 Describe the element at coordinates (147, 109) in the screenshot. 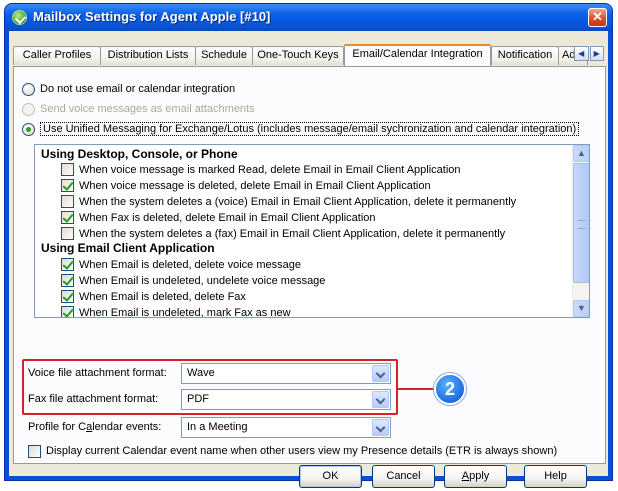

I see `radio-label: Send voice messages as email attachments` at that location.